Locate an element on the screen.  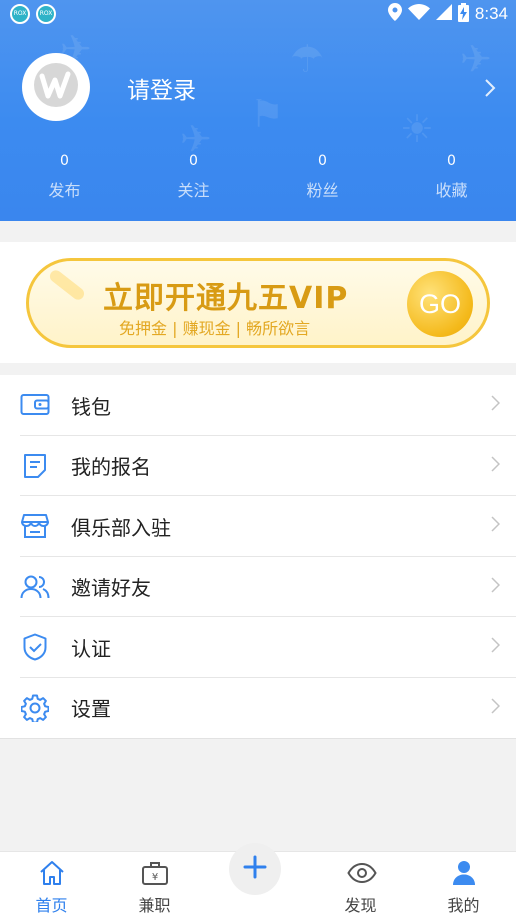
menu-item-club-join: 俱乐部入驻 is located at coordinates (258, 526).